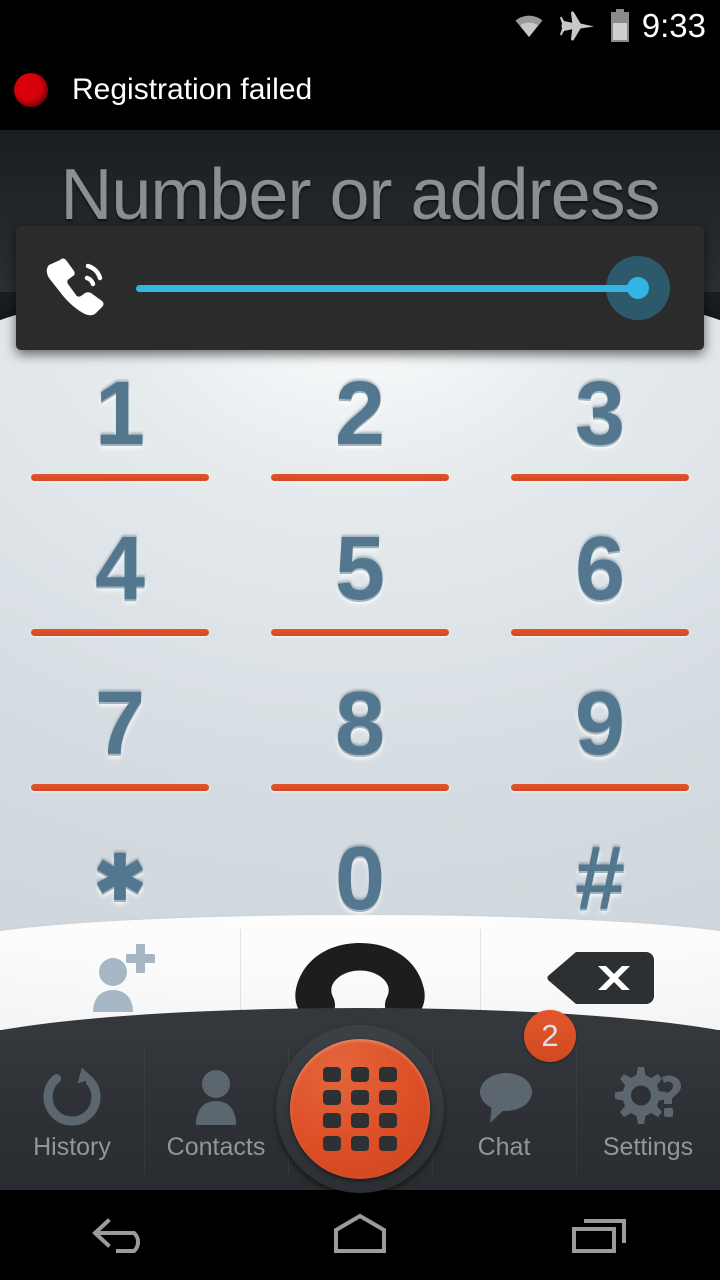 Image resolution: width=720 pixels, height=1280 pixels. What do you see at coordinates (192, 89) in the screenshot?
I see `notification-text: Registration failed` at bounding box center [192, 89].